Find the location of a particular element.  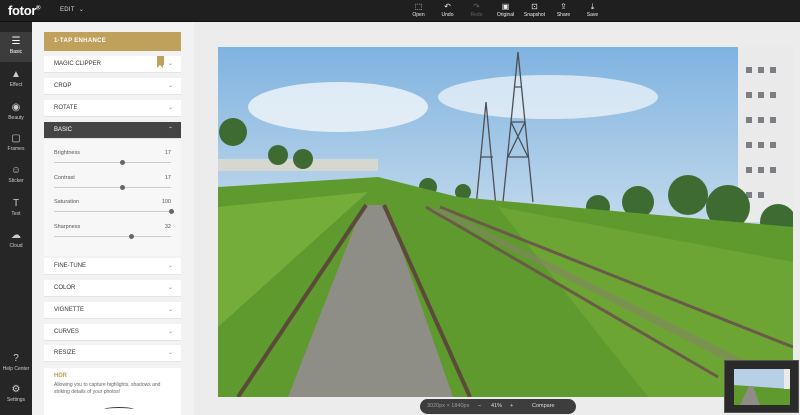

rail-item-cloud: ☁ Cloud is located at coordinates (16, 241).